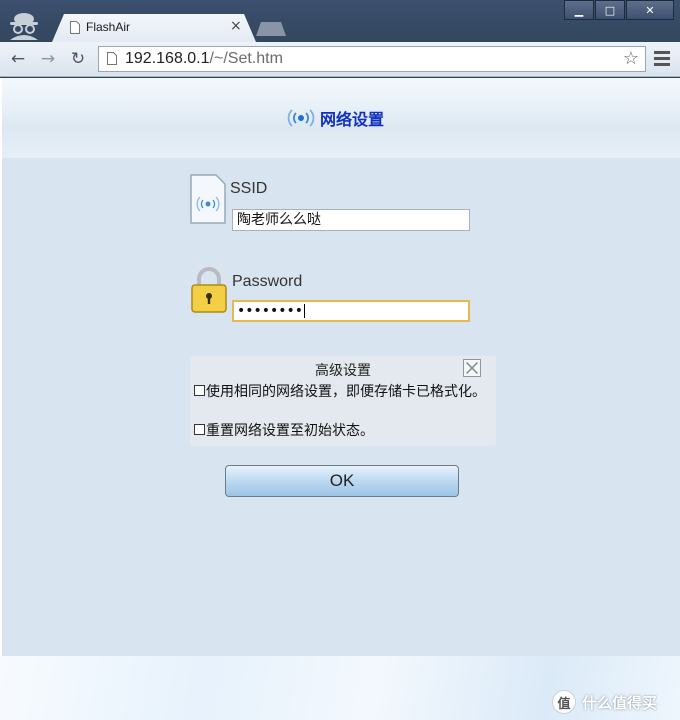 This screenshot has height=720, width=680. What do you see at coordinates (472, 368) in the screenshot?
I see `close-icon` at bounding box center [472, 368].